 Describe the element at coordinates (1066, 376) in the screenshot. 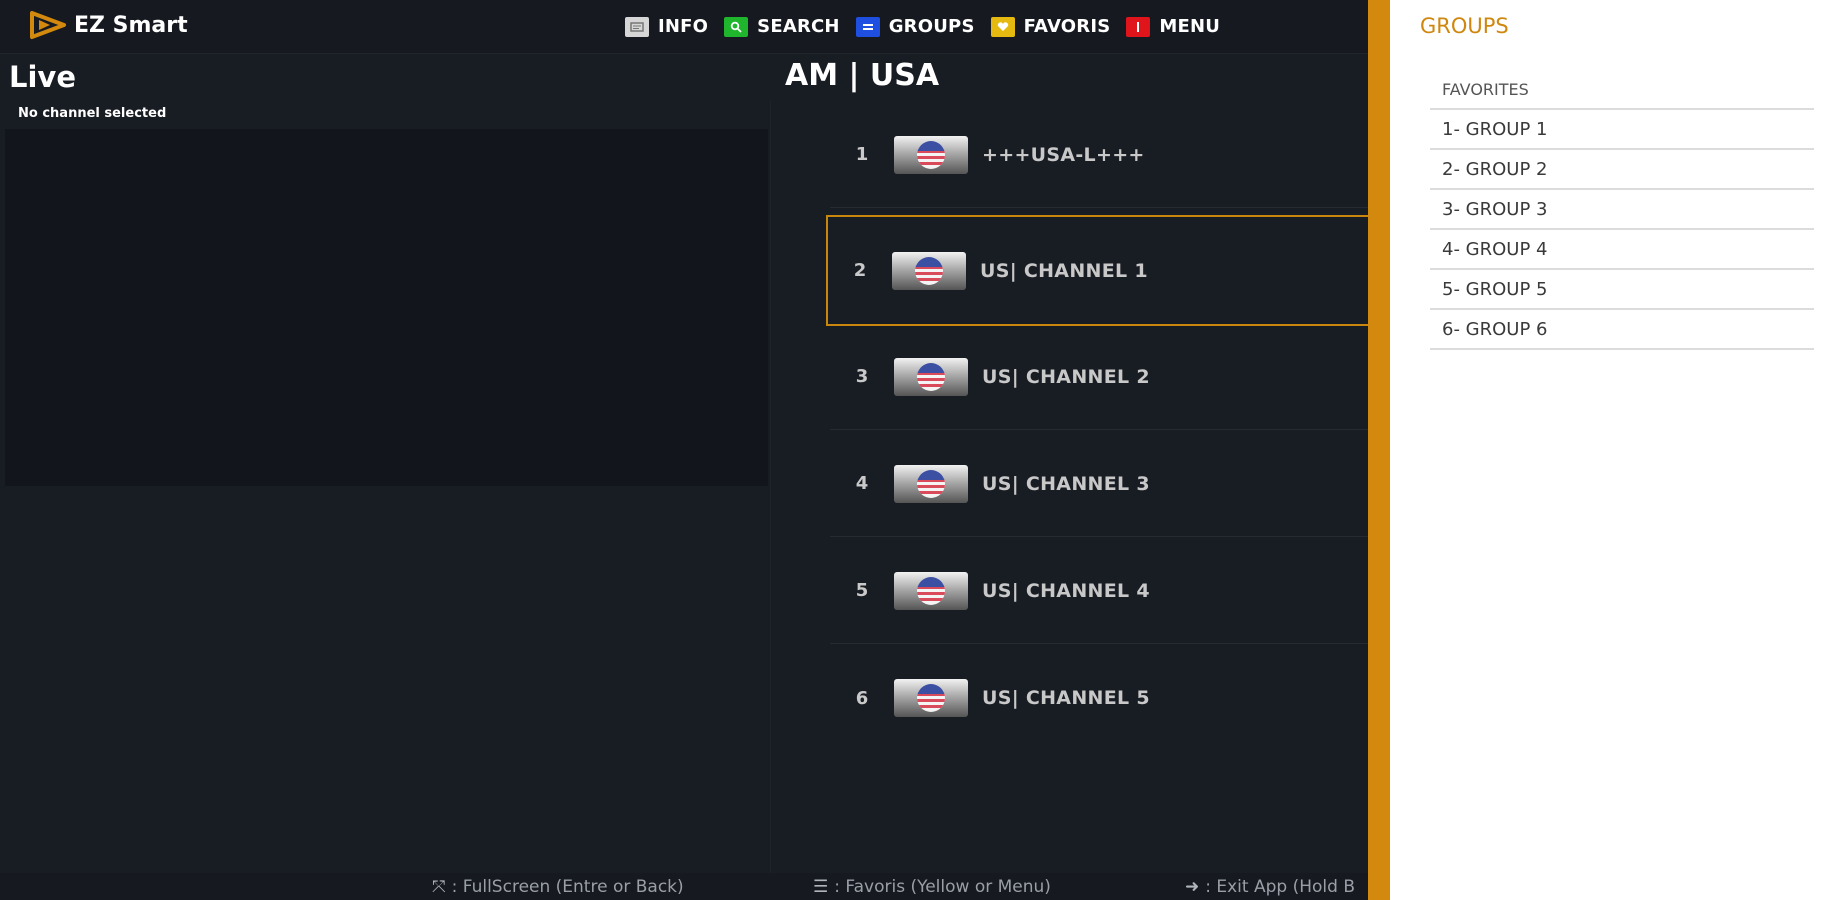

I see `channel-name: US| CHANNEL 2` at that location.